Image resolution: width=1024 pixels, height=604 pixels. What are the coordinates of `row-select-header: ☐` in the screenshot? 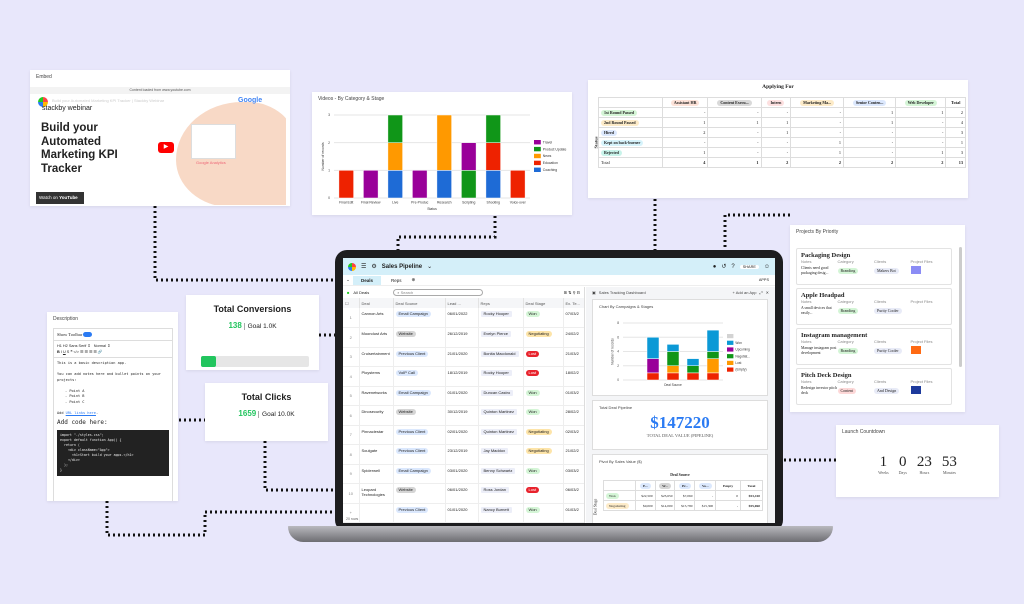 It's located at (351, 303).